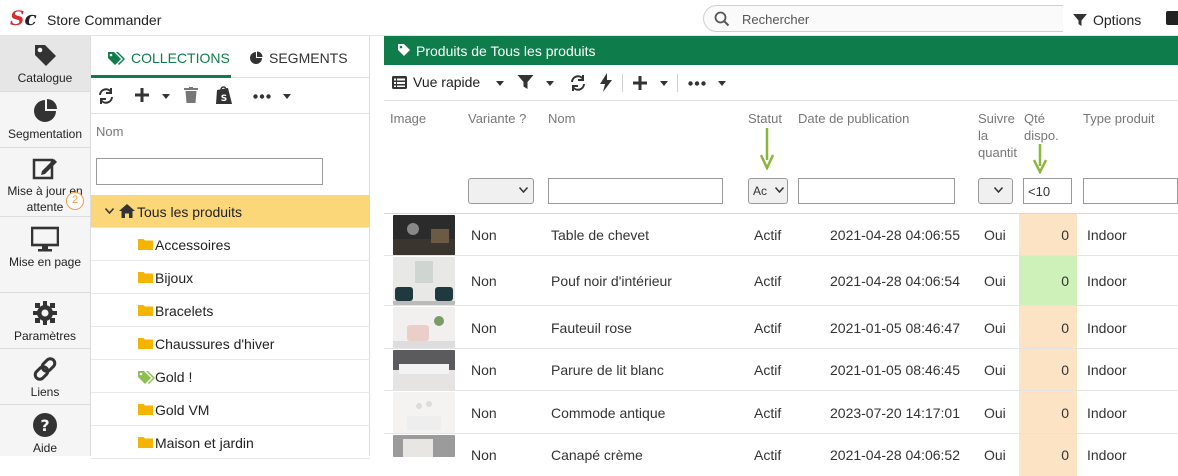 This screenshot has width=1178, height=476. What do you see at coordinates (230, 211) in the screenshot?
I see `tree-item-tous-les-produits: Tous les produits` at bounding box center [230, 211].